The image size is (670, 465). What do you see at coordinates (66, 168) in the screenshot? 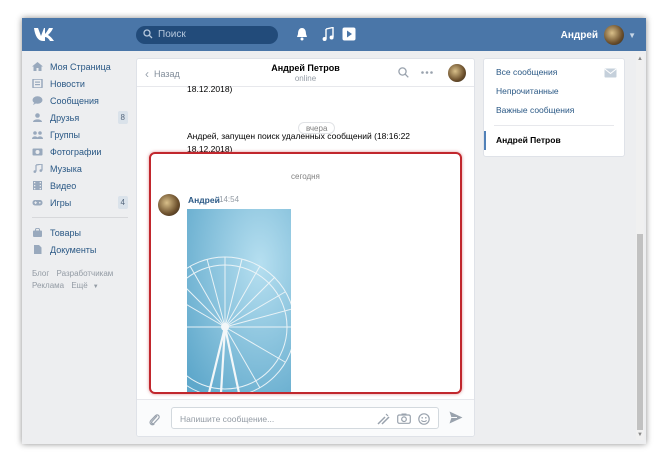
I see `nav-label: Музыка` at bounding box center [66, 168].